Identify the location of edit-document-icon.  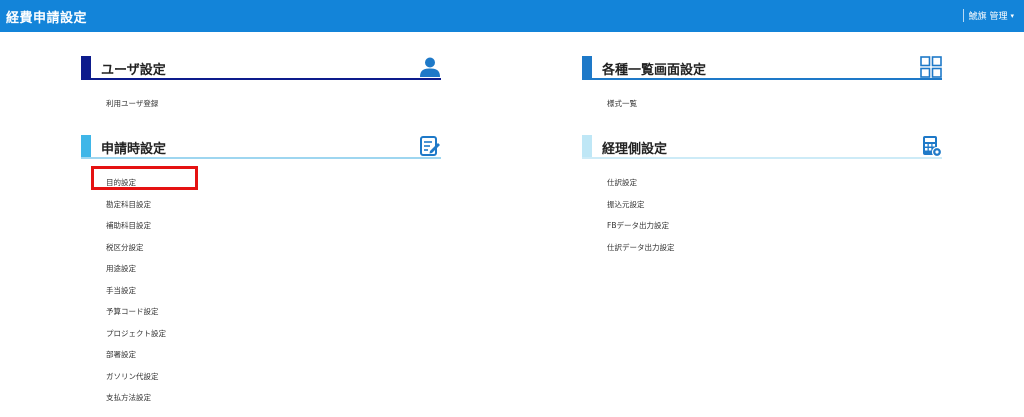
(430, 146).